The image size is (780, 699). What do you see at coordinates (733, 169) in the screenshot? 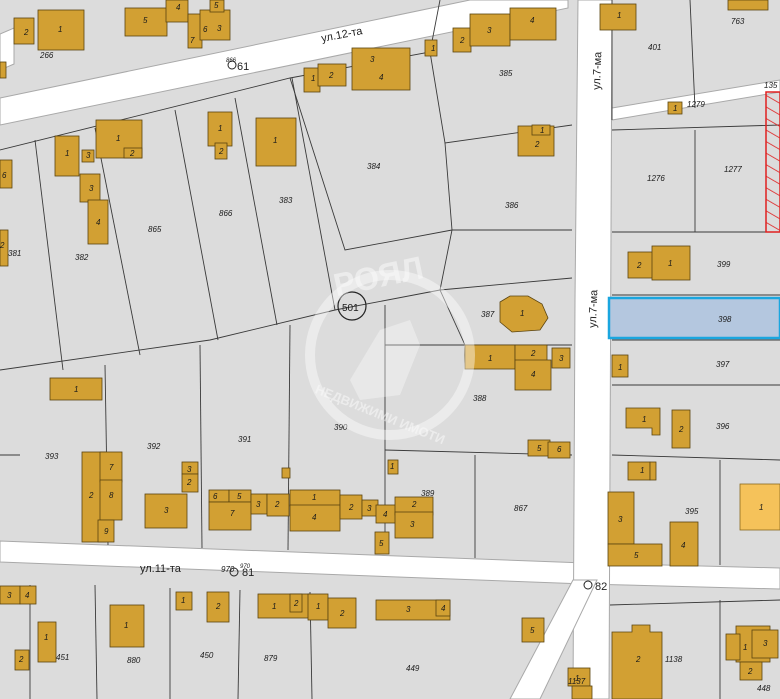
I see `plot-label: 1277` at bounding box center [733, 169].